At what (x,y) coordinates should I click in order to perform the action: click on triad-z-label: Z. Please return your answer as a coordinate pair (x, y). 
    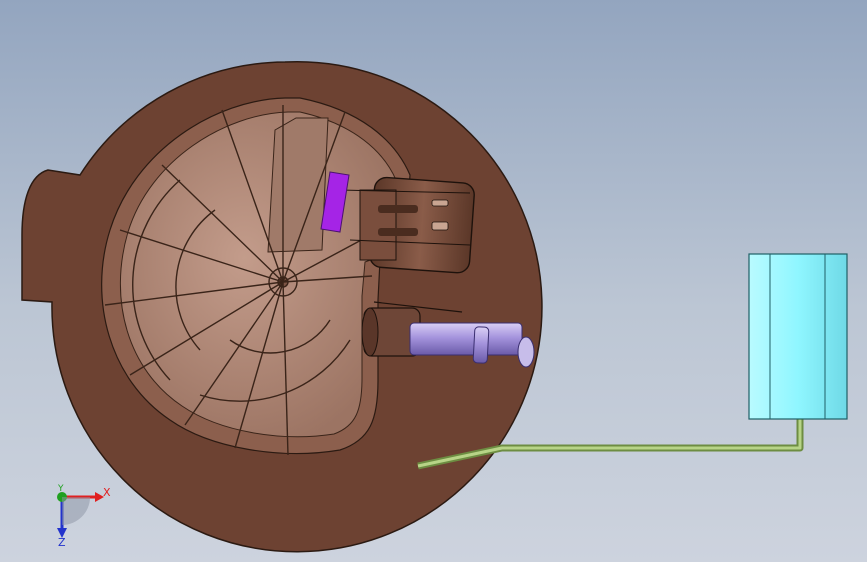
    Looking at the image, I should click on (62, 542).